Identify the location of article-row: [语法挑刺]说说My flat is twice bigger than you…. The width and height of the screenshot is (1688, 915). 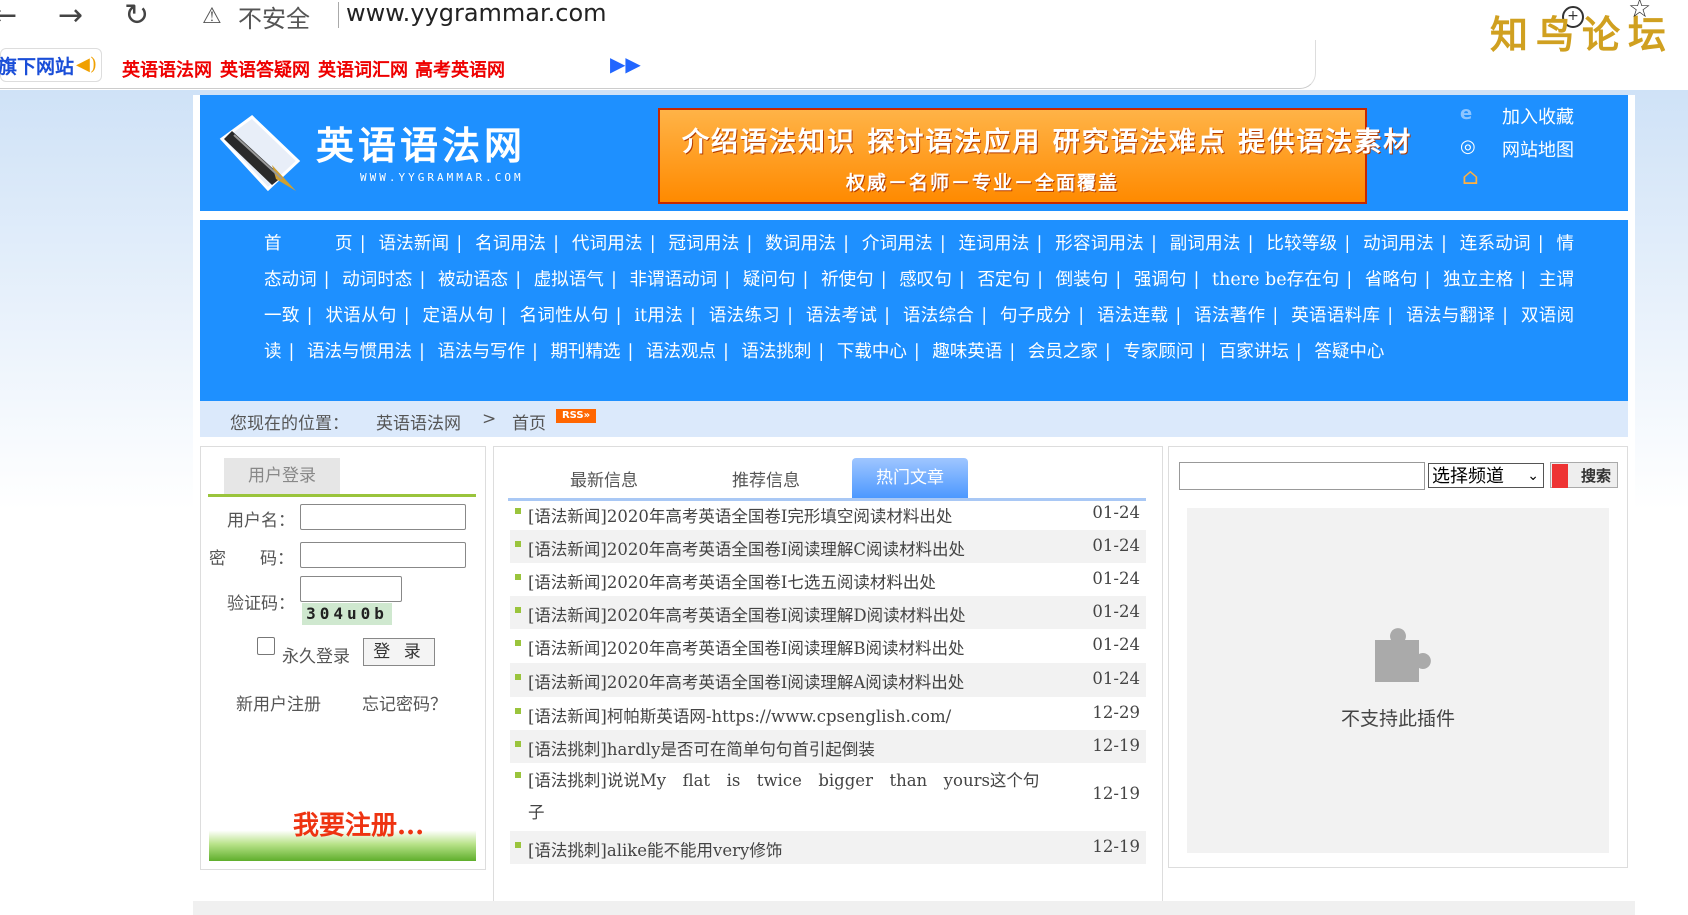
(828, 795).